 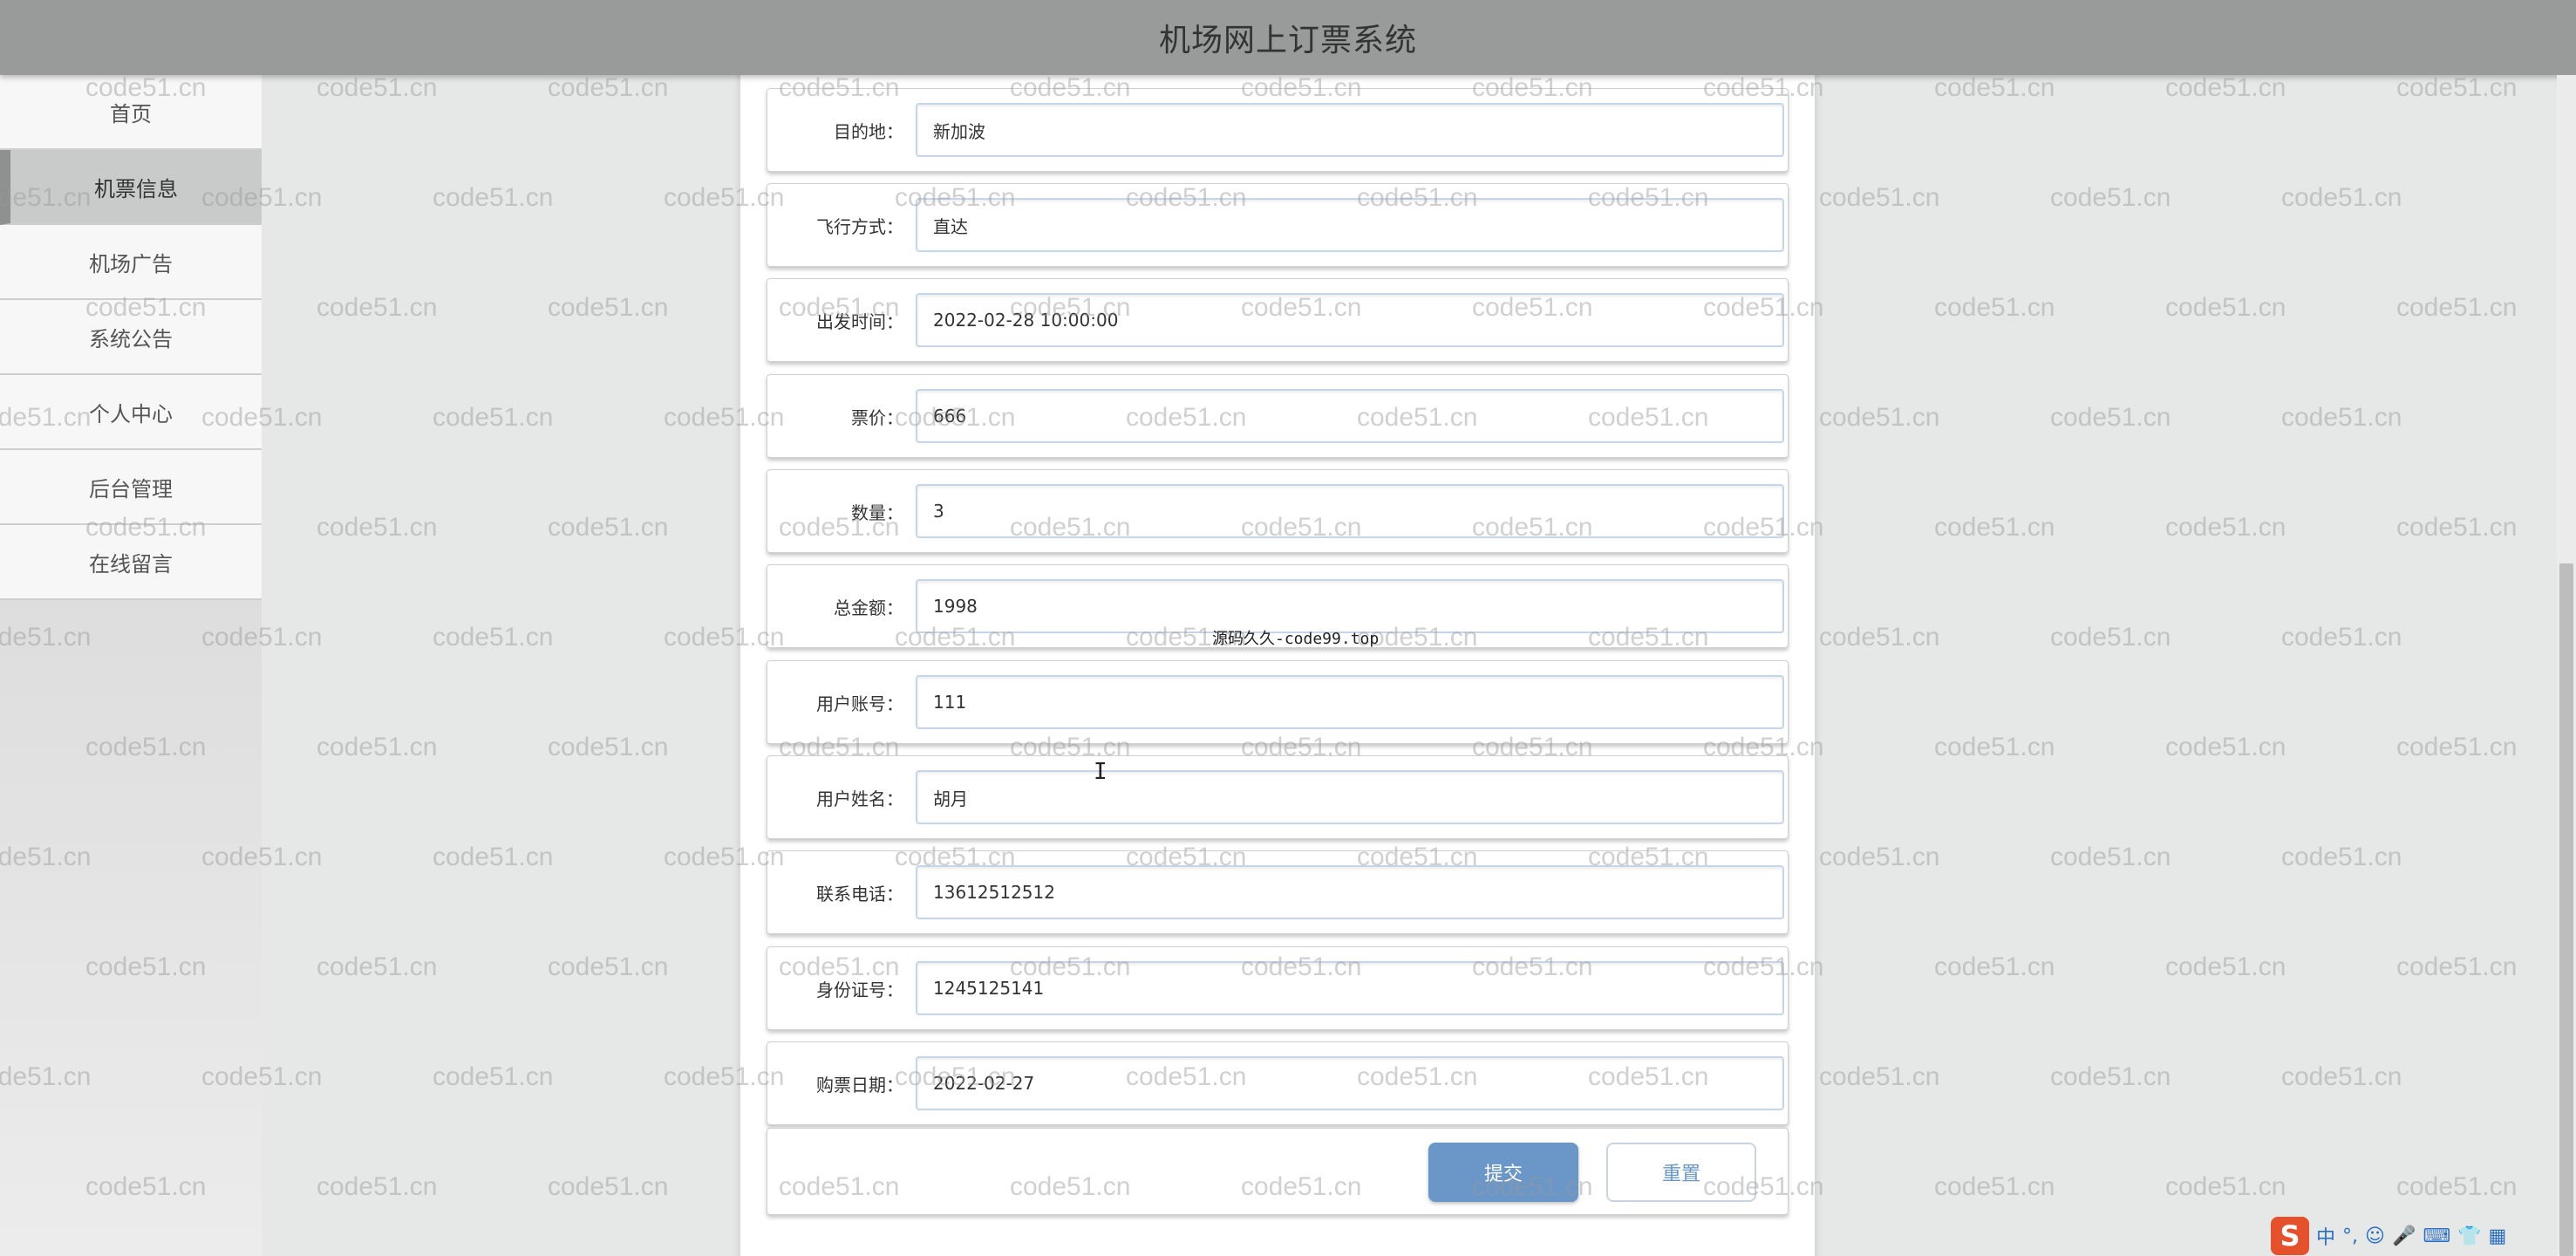 What do you see at coordinates (1350, 511) in the screenshot?
I see `quantity-input` at bounding box center [1350, 511].